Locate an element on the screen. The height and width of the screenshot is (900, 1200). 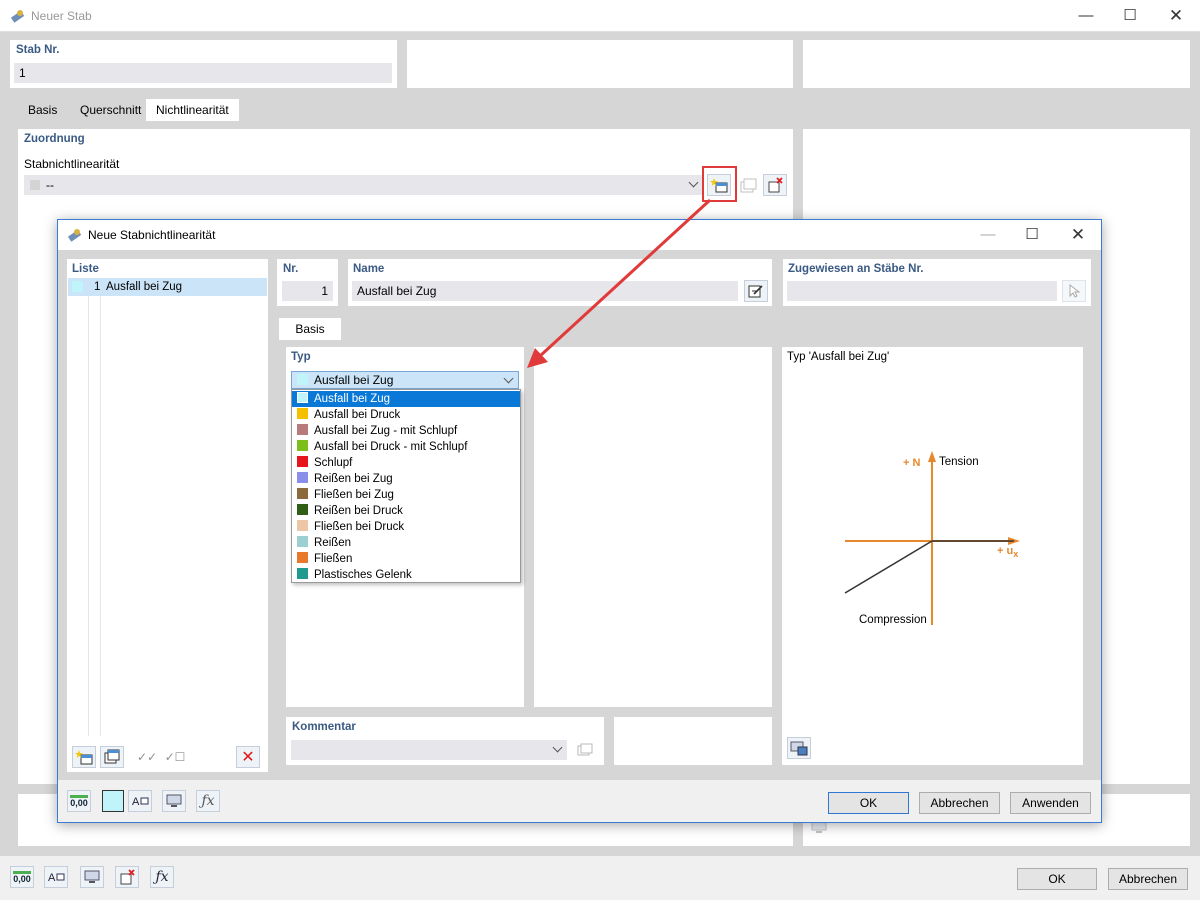
top-right-panel is located at coordinates (996, 64).